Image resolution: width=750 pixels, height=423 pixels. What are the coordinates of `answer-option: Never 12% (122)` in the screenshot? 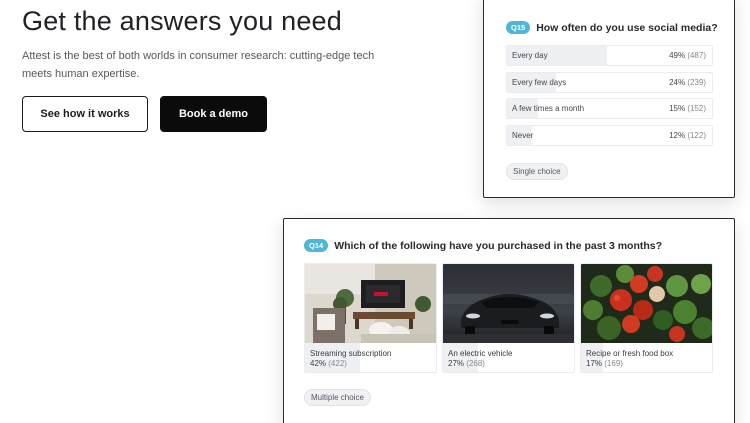 It's located at (609, 135).